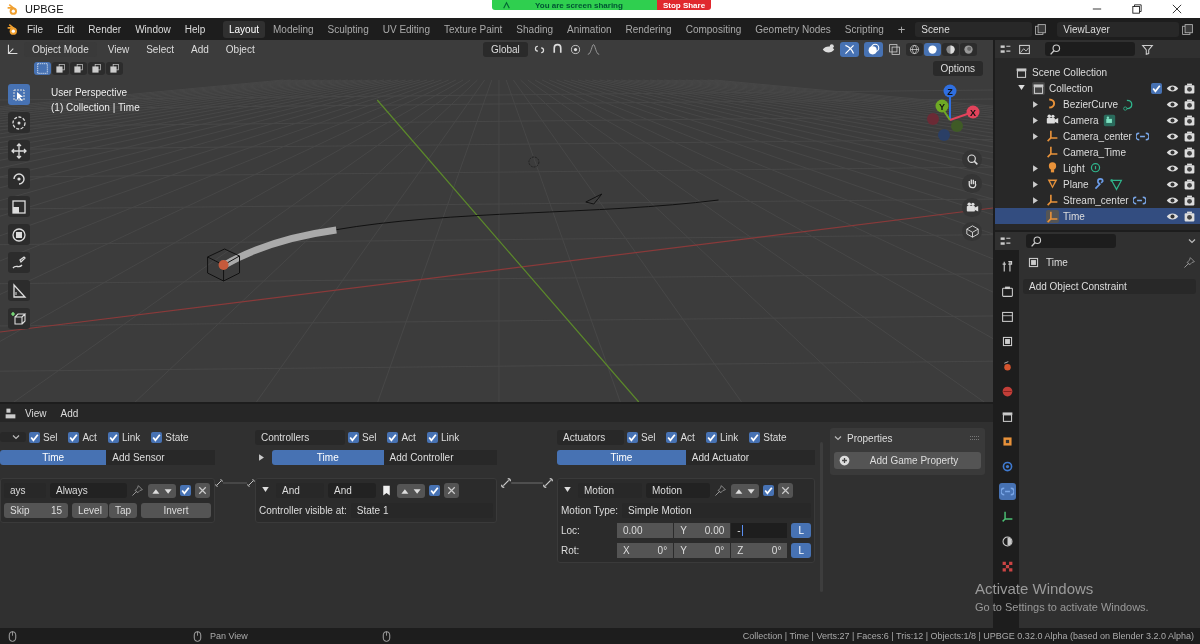  I want to click on falloff-curve-icon, so click(593, 49).